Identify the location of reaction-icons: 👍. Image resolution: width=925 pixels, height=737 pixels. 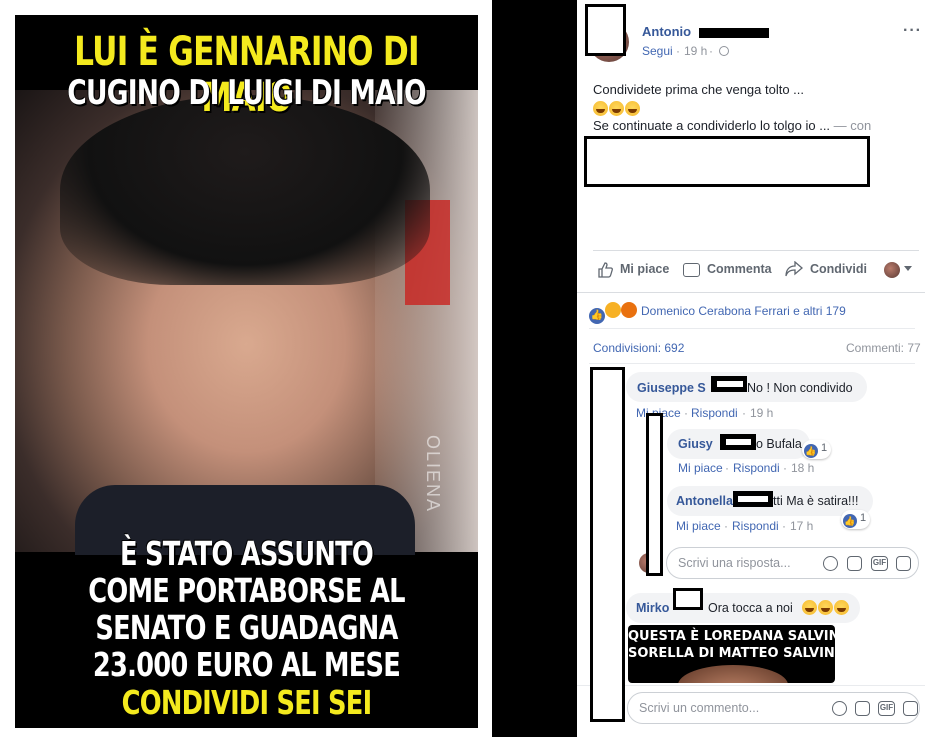
(613, 313).